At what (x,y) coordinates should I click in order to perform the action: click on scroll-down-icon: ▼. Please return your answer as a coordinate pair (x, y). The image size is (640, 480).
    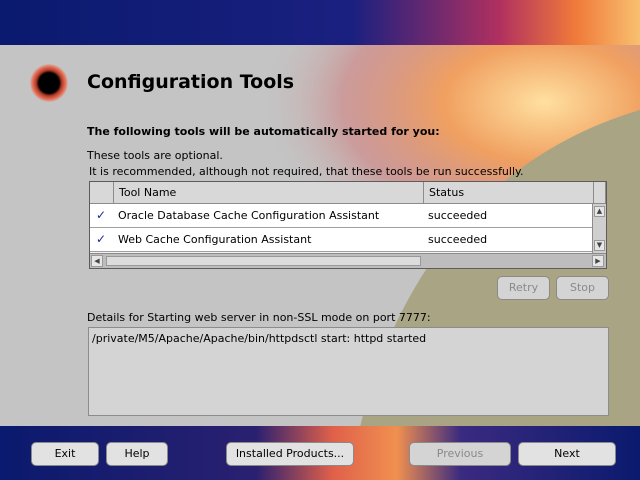
    Looking at the image, I should click on (599, 245).